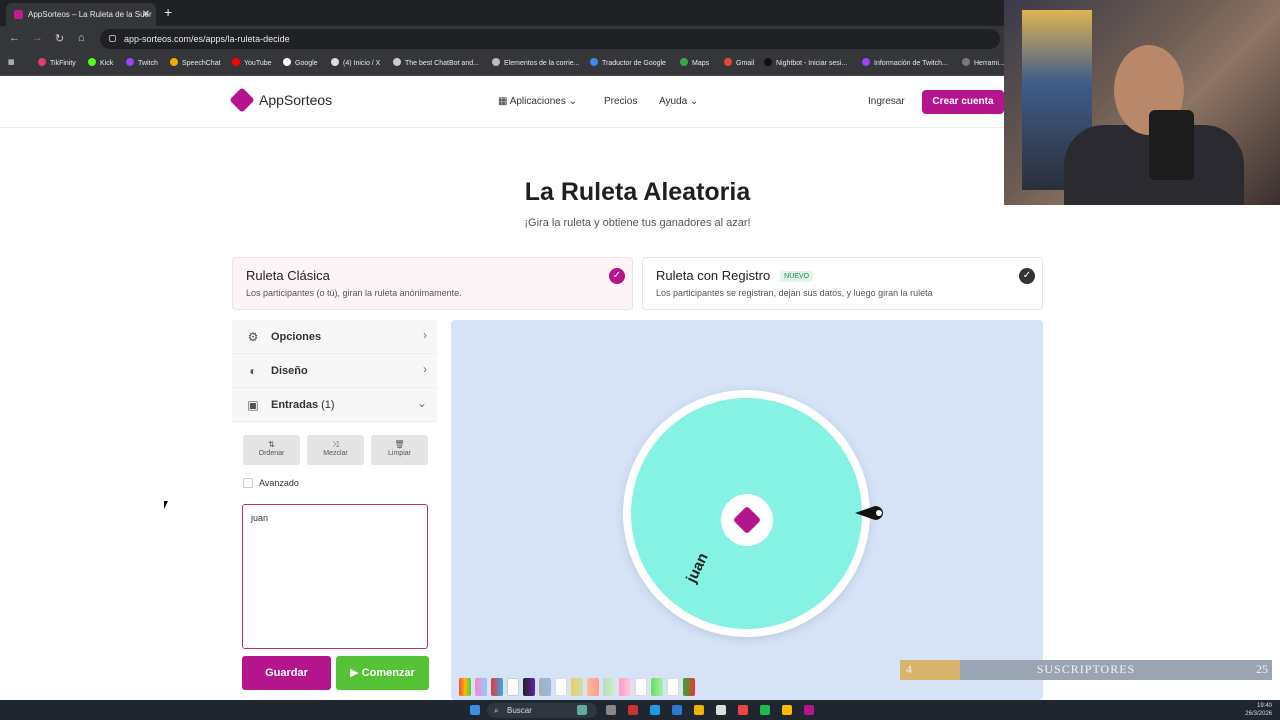 Image resolution: width=1280 pixels, height=720 pixels. I want to click on bookmark-item: Gmail, so click(739, 62).